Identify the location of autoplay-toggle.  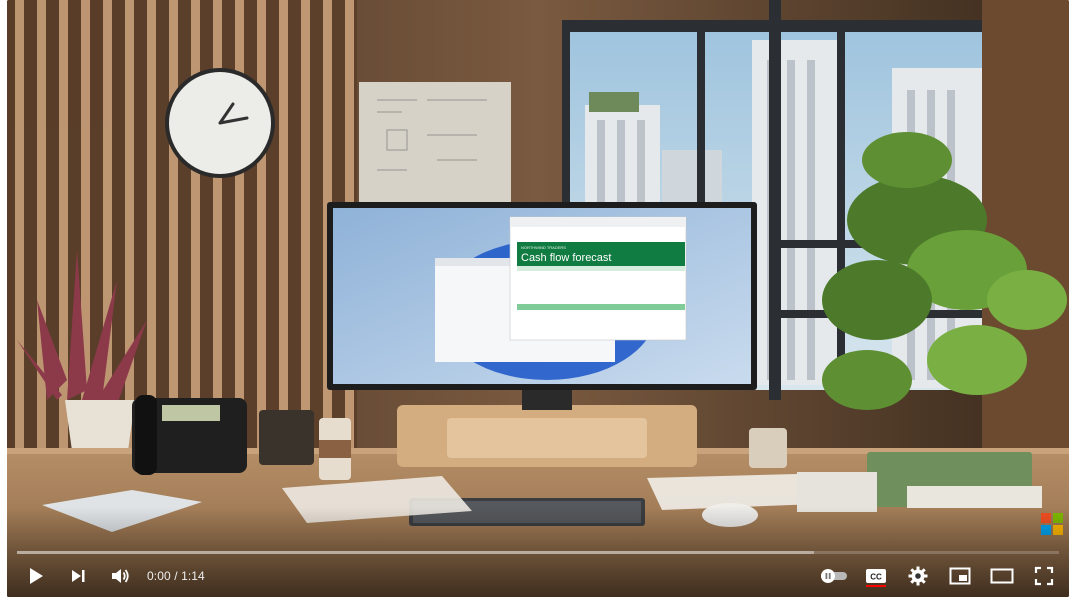
(834, 576).